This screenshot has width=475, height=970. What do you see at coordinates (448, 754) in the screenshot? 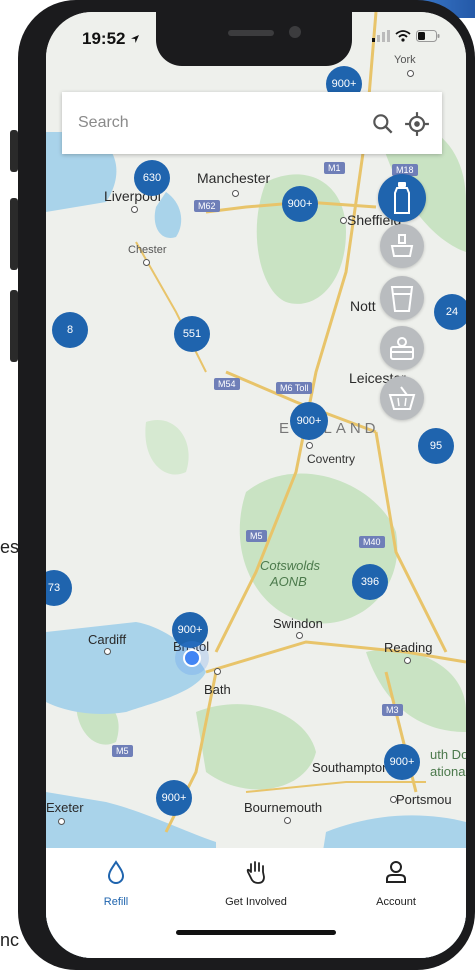
I see `place-label: uth Do` at bounding box center [448, 754].